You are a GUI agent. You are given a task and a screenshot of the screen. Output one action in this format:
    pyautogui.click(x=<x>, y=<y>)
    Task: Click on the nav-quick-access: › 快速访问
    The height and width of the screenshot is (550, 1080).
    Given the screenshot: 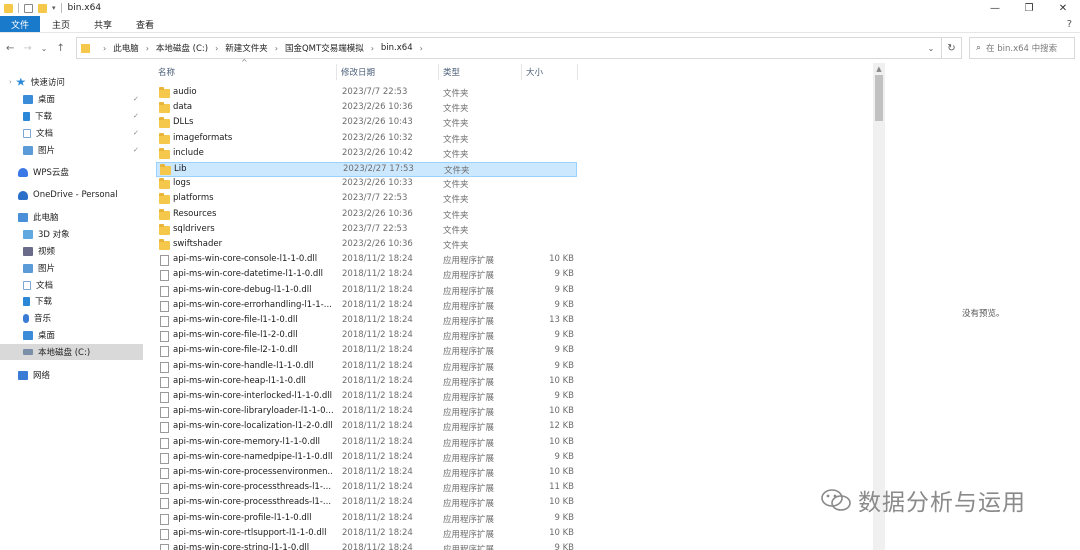 What is the action you would take?
    pyautogui.click(x=37, y=82)
    